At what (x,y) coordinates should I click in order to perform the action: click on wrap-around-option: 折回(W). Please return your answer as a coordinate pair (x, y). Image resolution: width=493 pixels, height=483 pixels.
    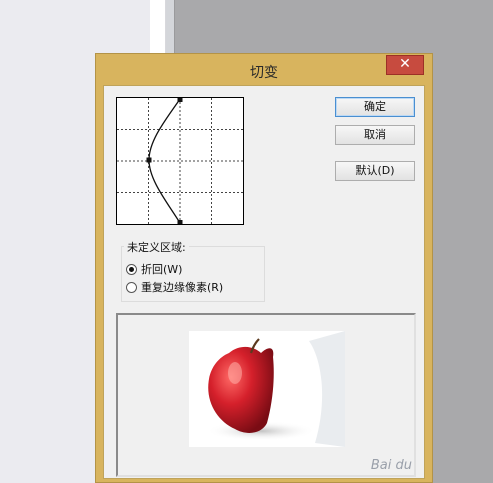
    Looking at the image, I should click on (154, 269).